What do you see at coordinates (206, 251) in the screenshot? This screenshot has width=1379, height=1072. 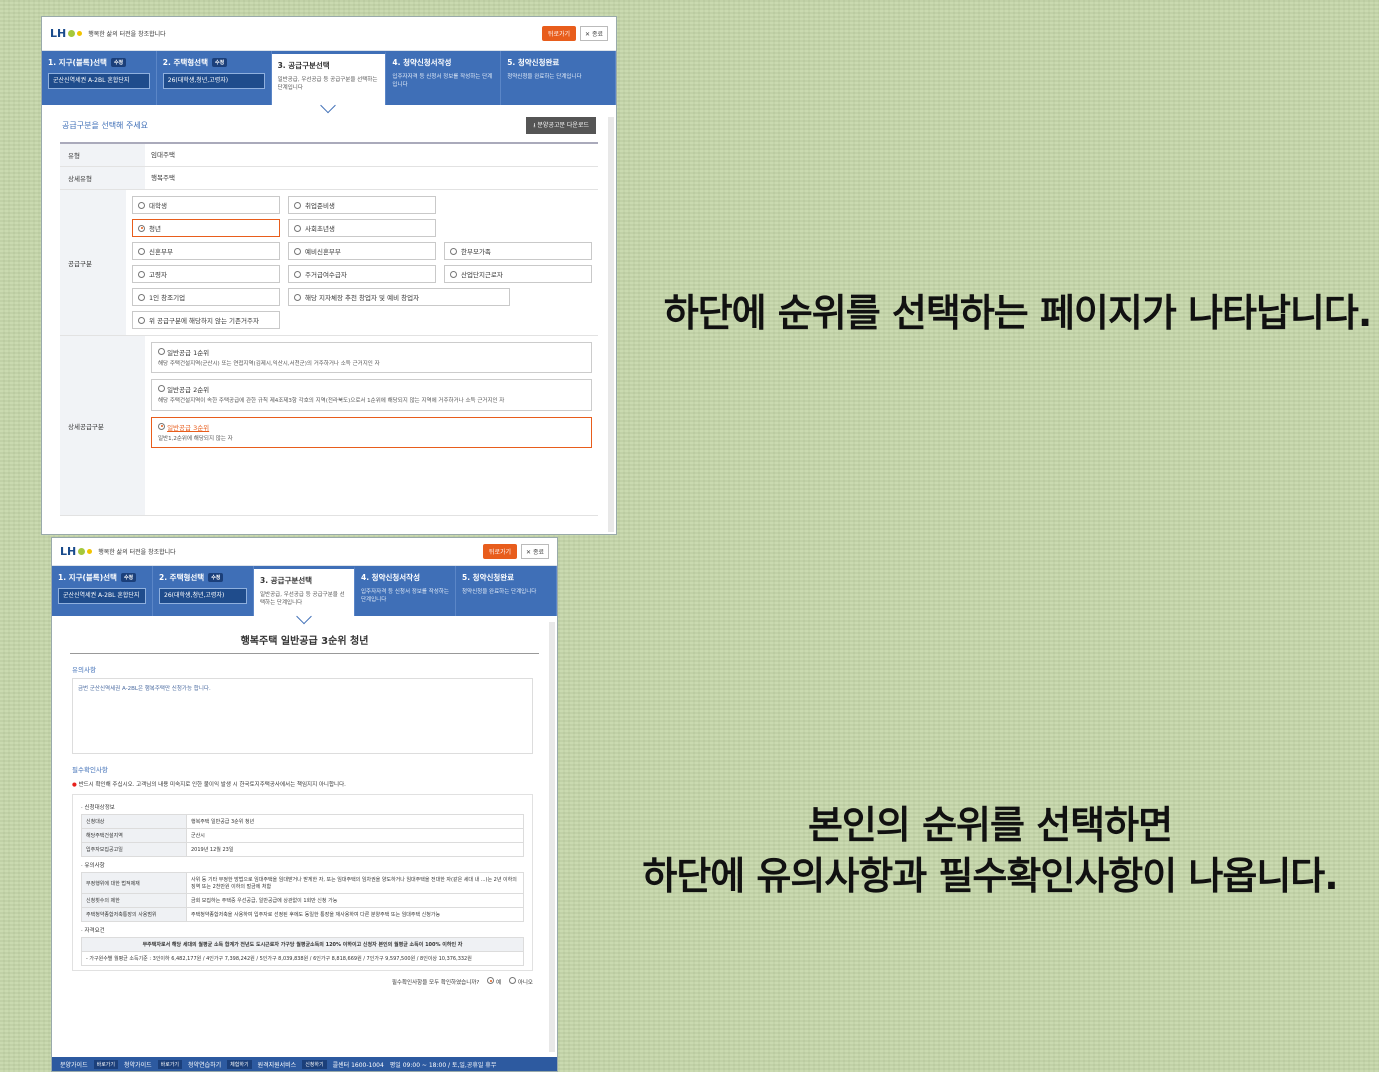 I see `supply-option: 신혼부부` at bounding box center [206, 251].